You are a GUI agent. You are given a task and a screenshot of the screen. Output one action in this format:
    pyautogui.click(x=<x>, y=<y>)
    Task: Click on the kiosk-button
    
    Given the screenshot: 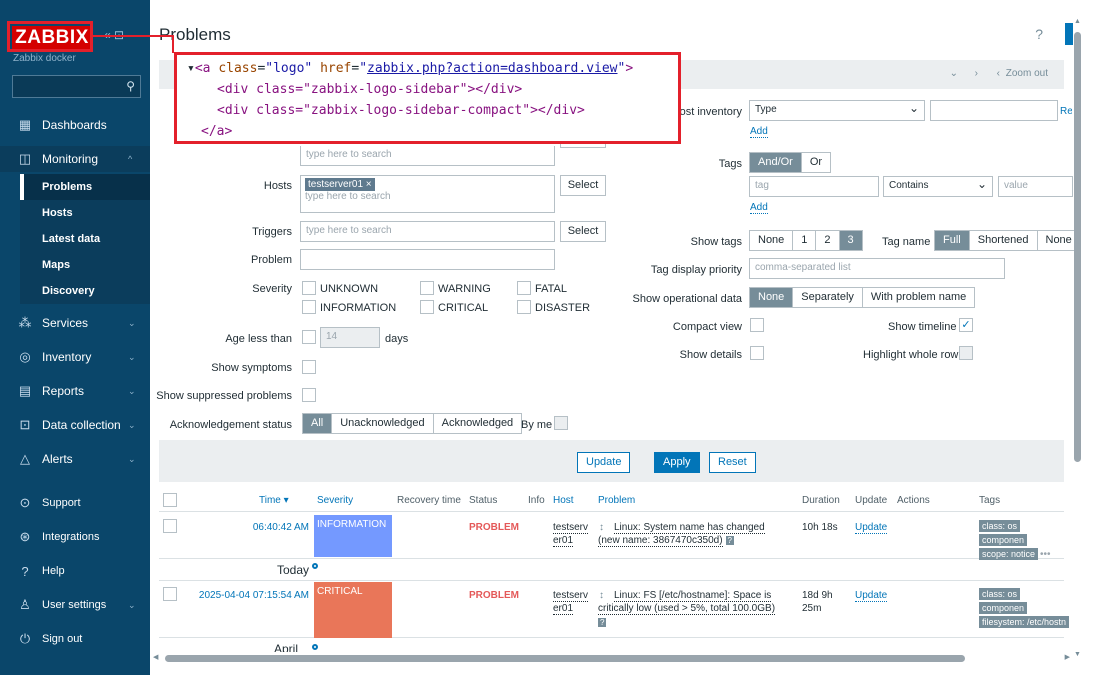 What is the action you would take?
    pyautogui.click(x=1069, y=34)
    